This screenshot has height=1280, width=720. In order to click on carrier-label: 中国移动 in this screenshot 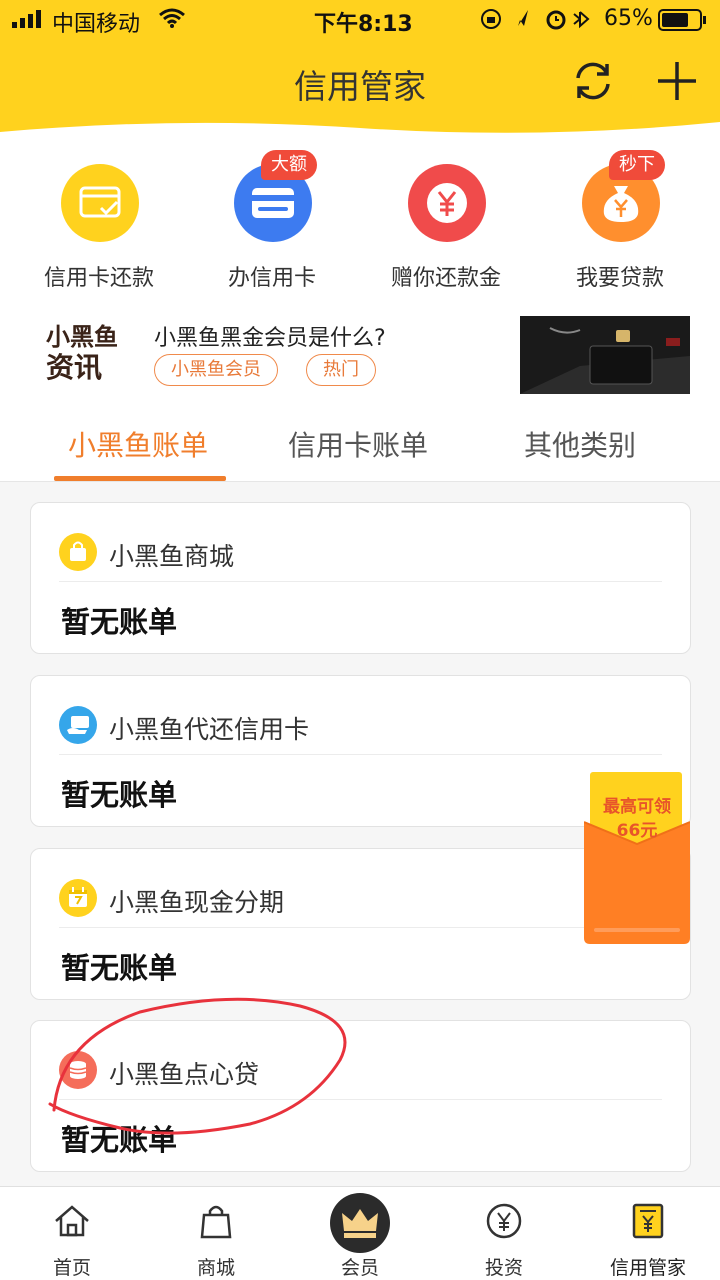, I will do `click(96, 24)`.